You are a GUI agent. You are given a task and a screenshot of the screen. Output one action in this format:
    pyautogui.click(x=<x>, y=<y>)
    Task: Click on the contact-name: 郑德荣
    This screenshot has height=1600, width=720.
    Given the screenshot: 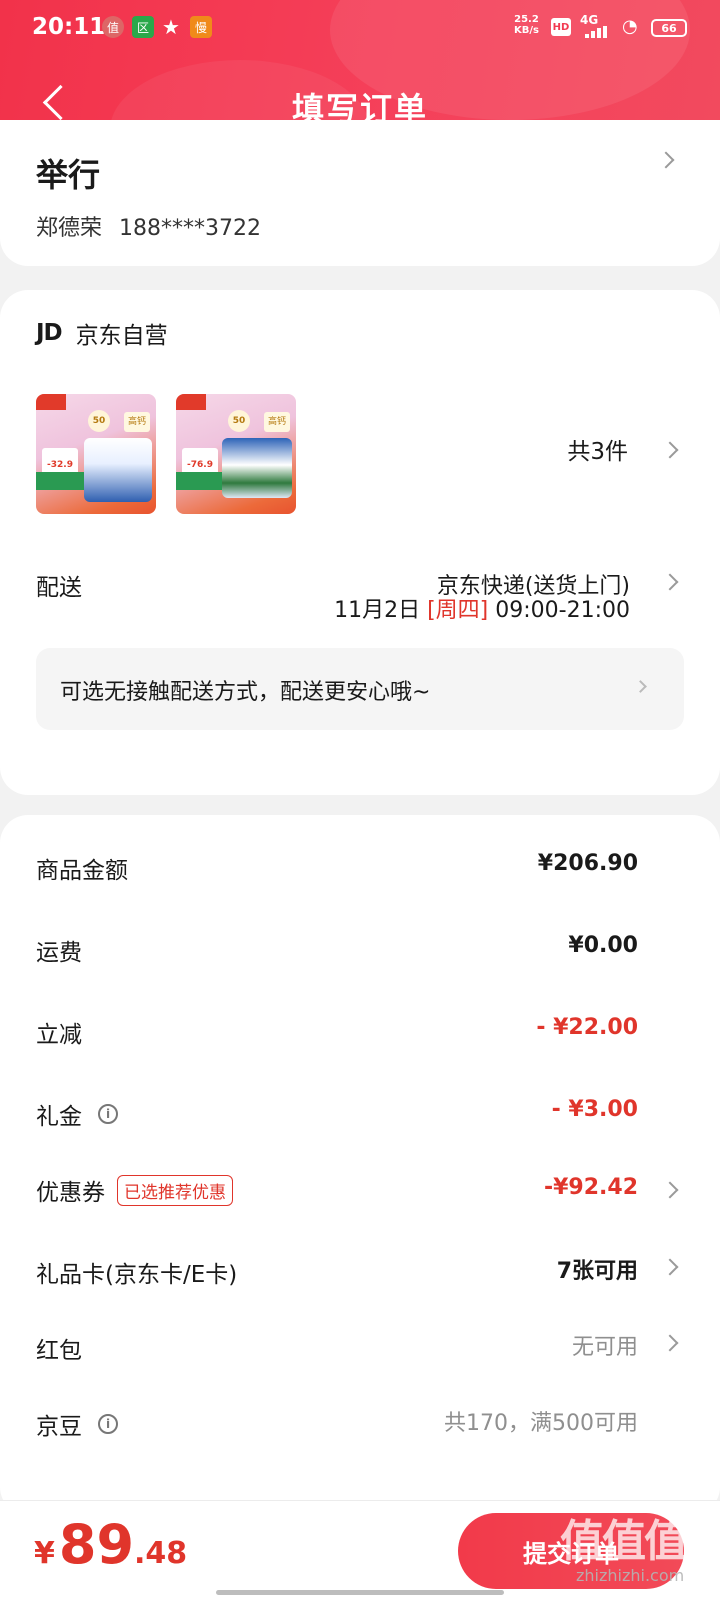 What is the action you would take?
    pyautogui.click(x=69, y=228)
    